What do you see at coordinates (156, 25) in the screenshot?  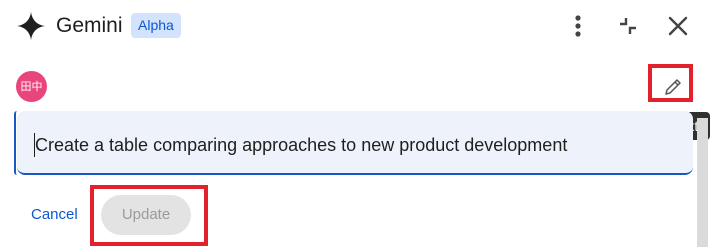 I see `alpha-badge: Alpha` at bounding box center [156, 25].